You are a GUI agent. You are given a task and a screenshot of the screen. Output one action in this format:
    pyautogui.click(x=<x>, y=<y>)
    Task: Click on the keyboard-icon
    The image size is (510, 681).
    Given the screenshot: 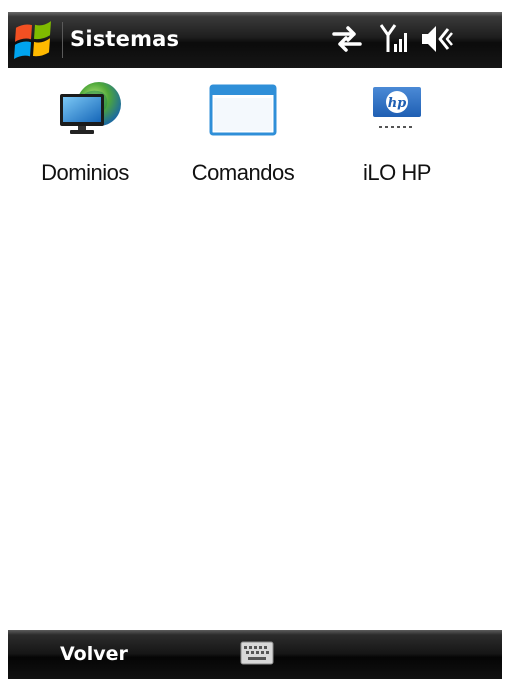 What is the action you would take?
    pyautogui.click(x=257, y=653)
    